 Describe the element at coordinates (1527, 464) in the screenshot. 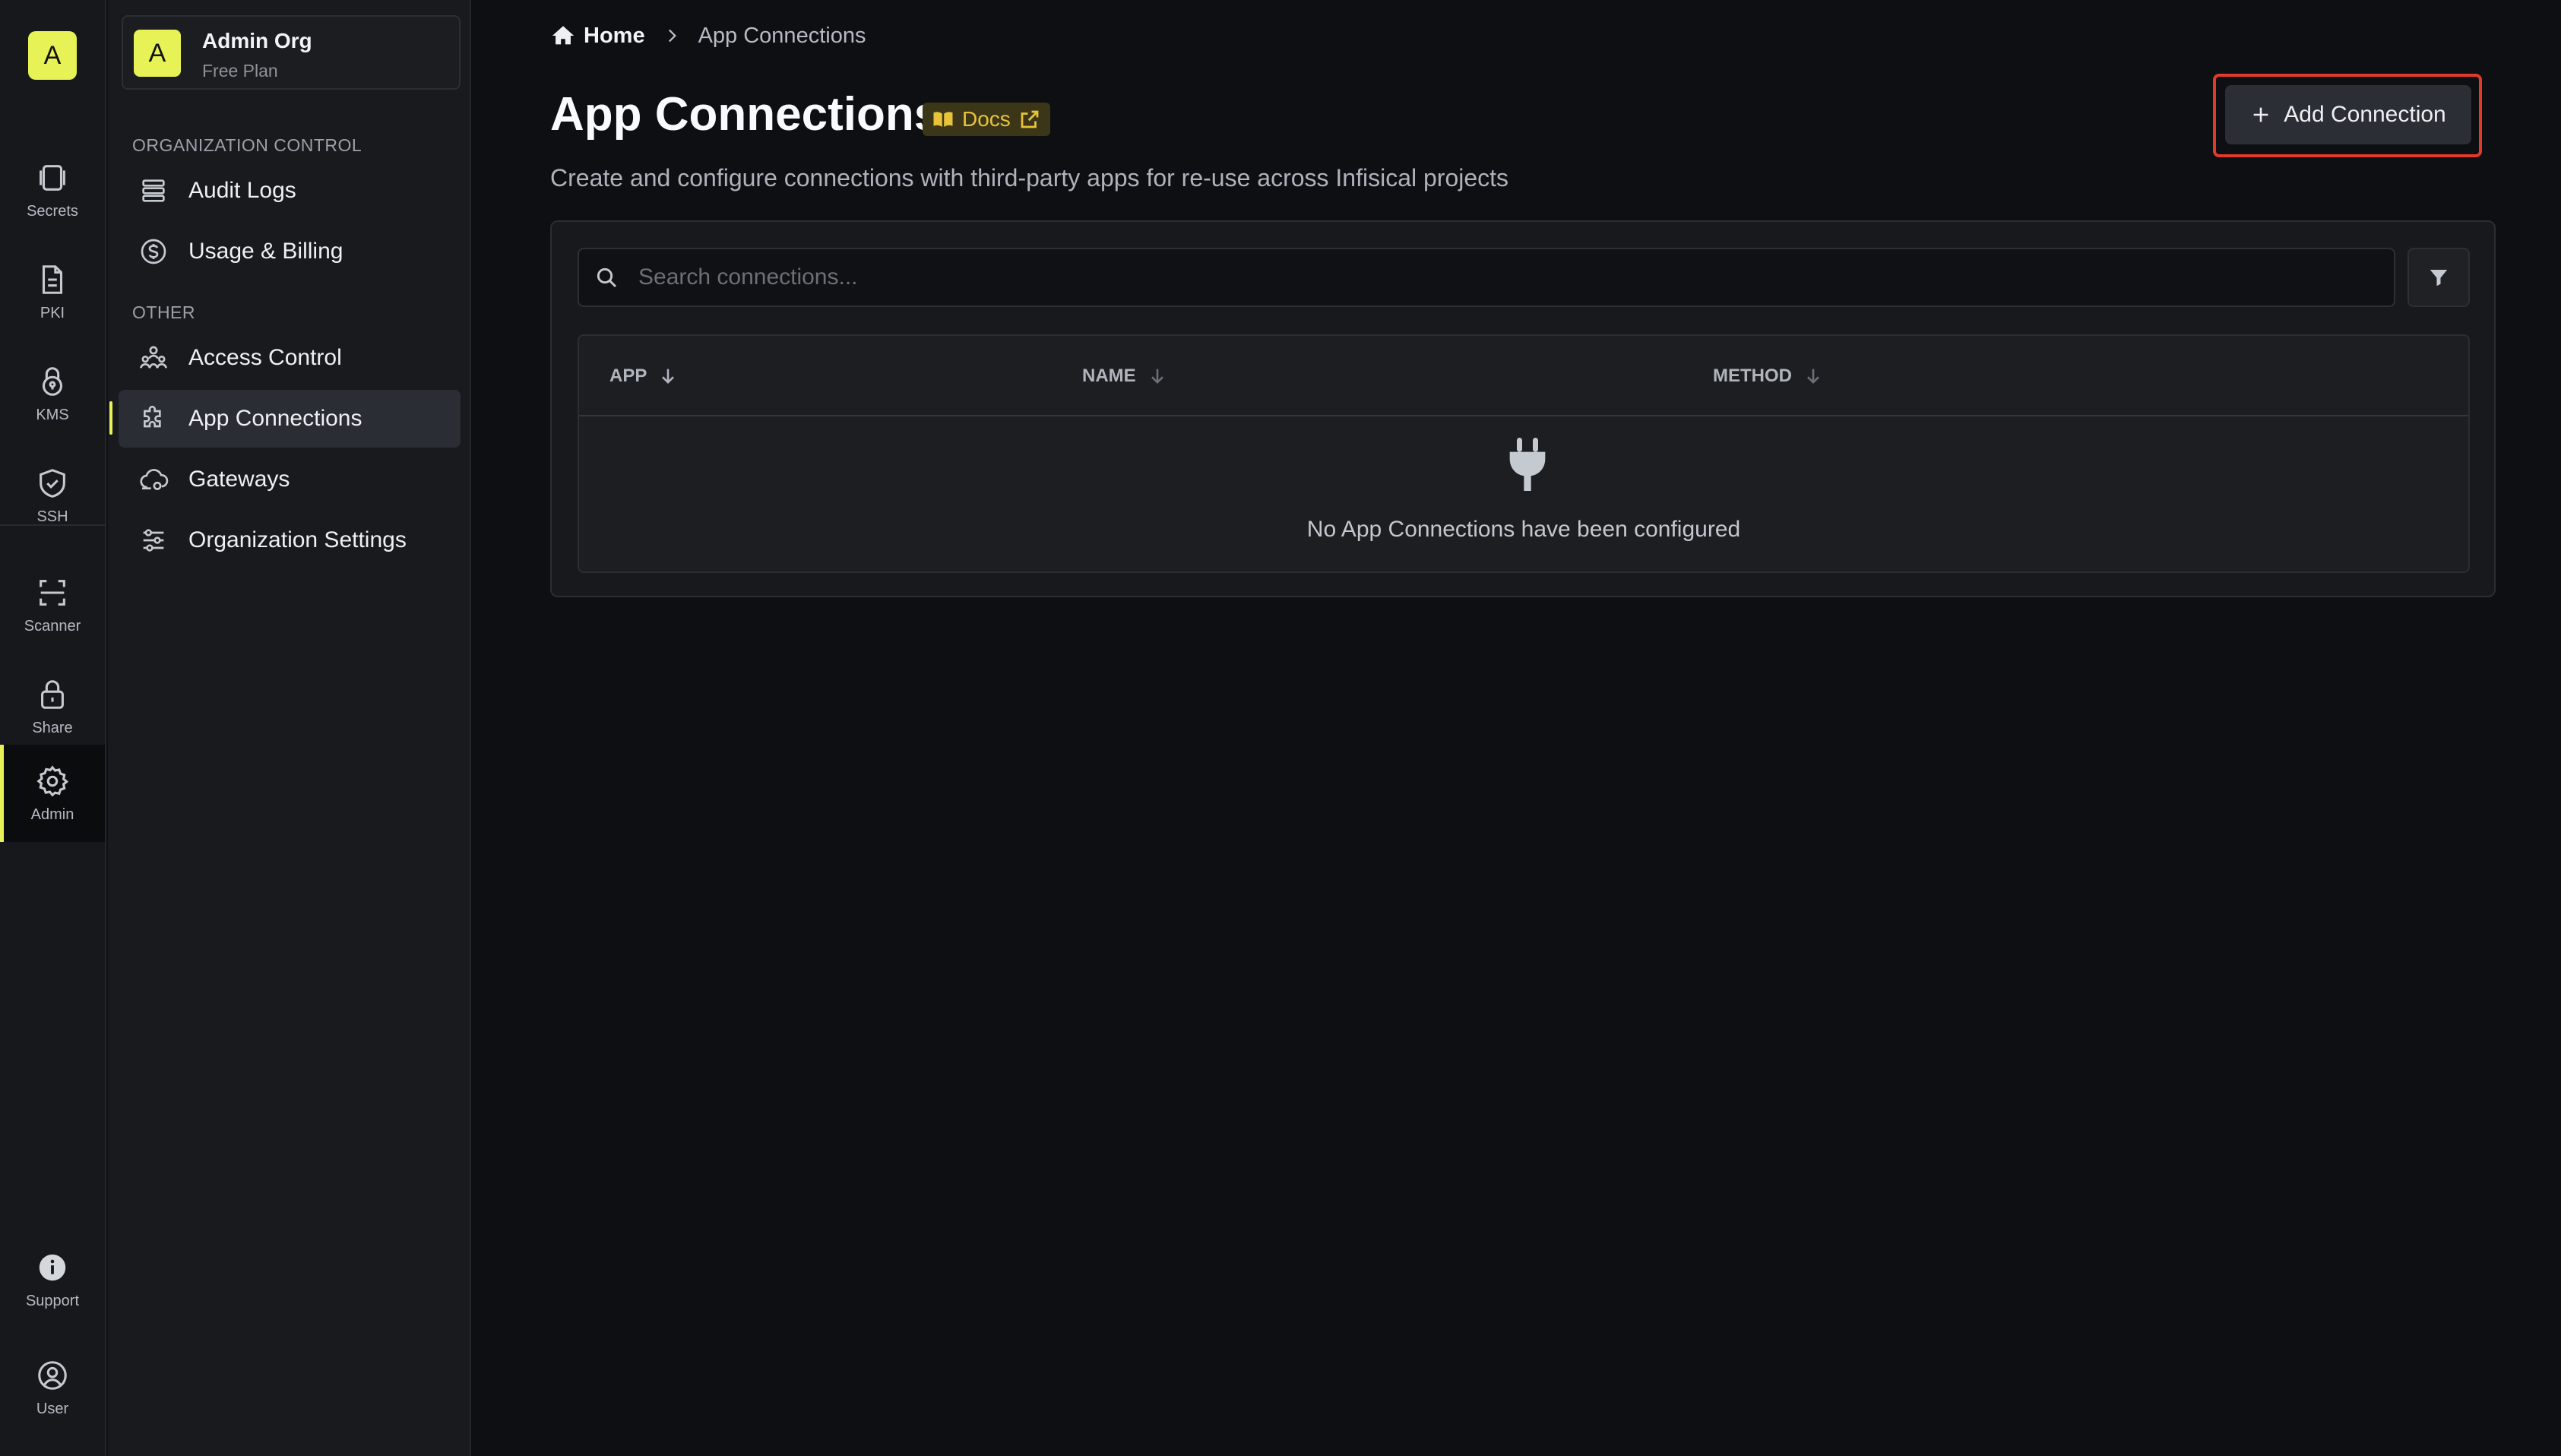

I see `plug-icon` at that location.